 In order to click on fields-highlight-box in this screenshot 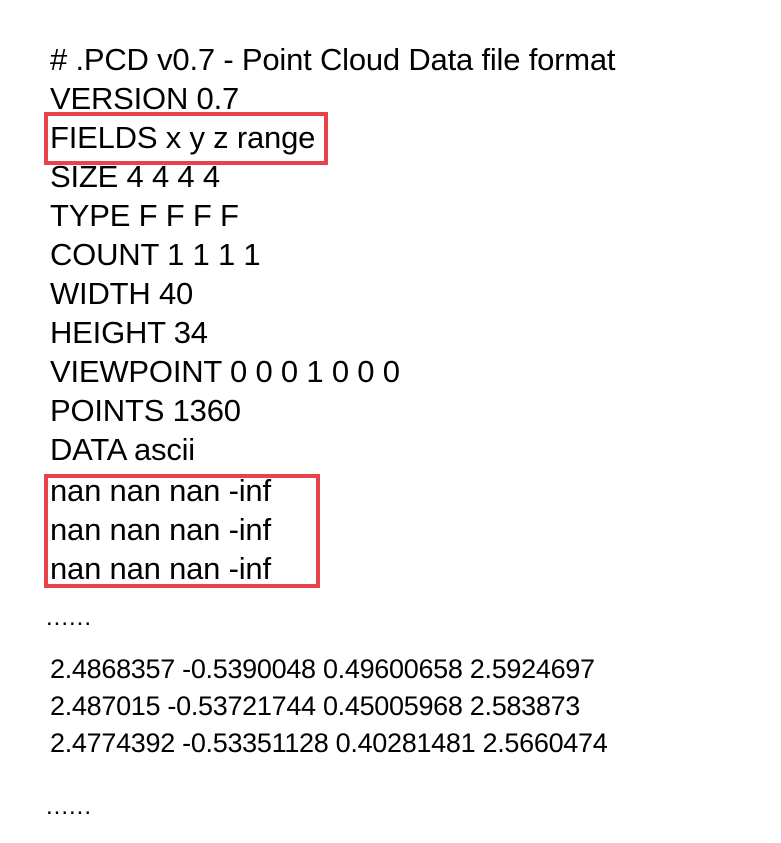, I will do `click(186, 138)`.